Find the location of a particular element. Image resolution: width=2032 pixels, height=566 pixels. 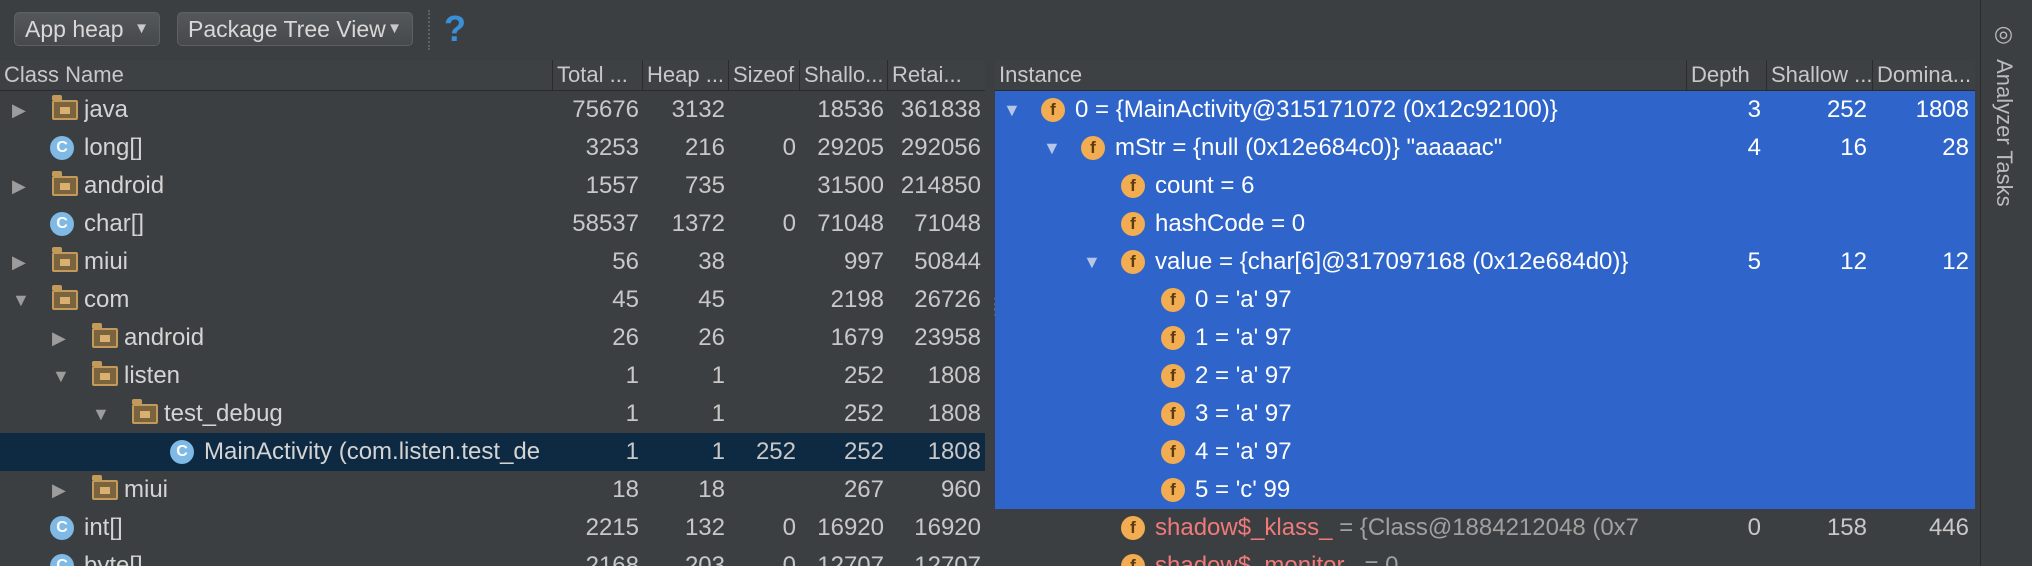

instance-row: f count = 6 is located at coordinates (1485, 186).